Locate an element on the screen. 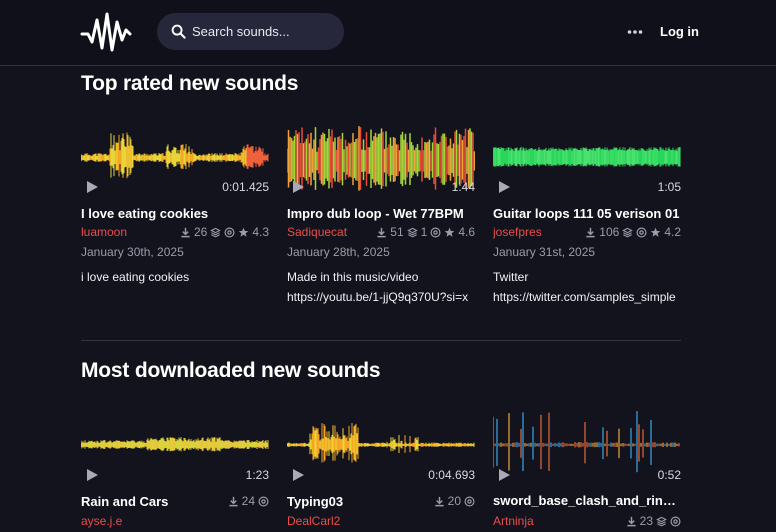 The width and height of the screenshot is (776, 532). sound-description-link: https://twitter.com/samples_simple is located at coordinates (587, 297).